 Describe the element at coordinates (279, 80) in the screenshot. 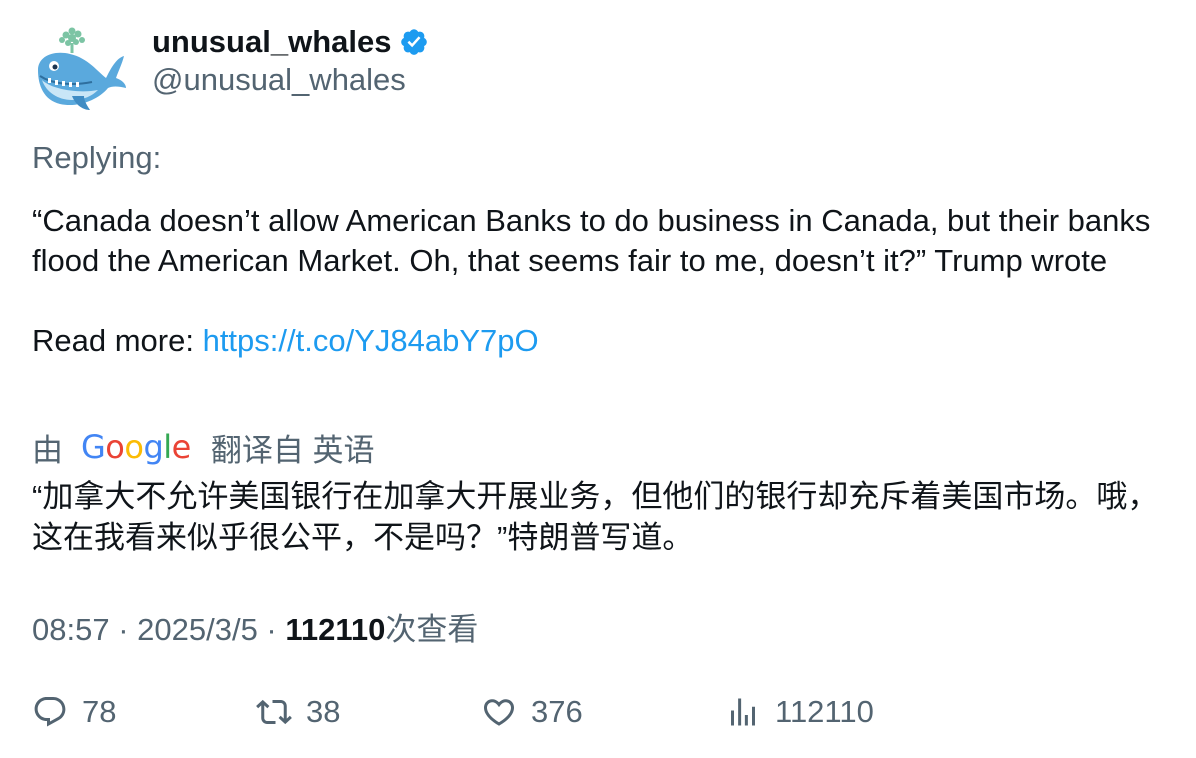

I see `author-handle: @unusual_whales` at that location.